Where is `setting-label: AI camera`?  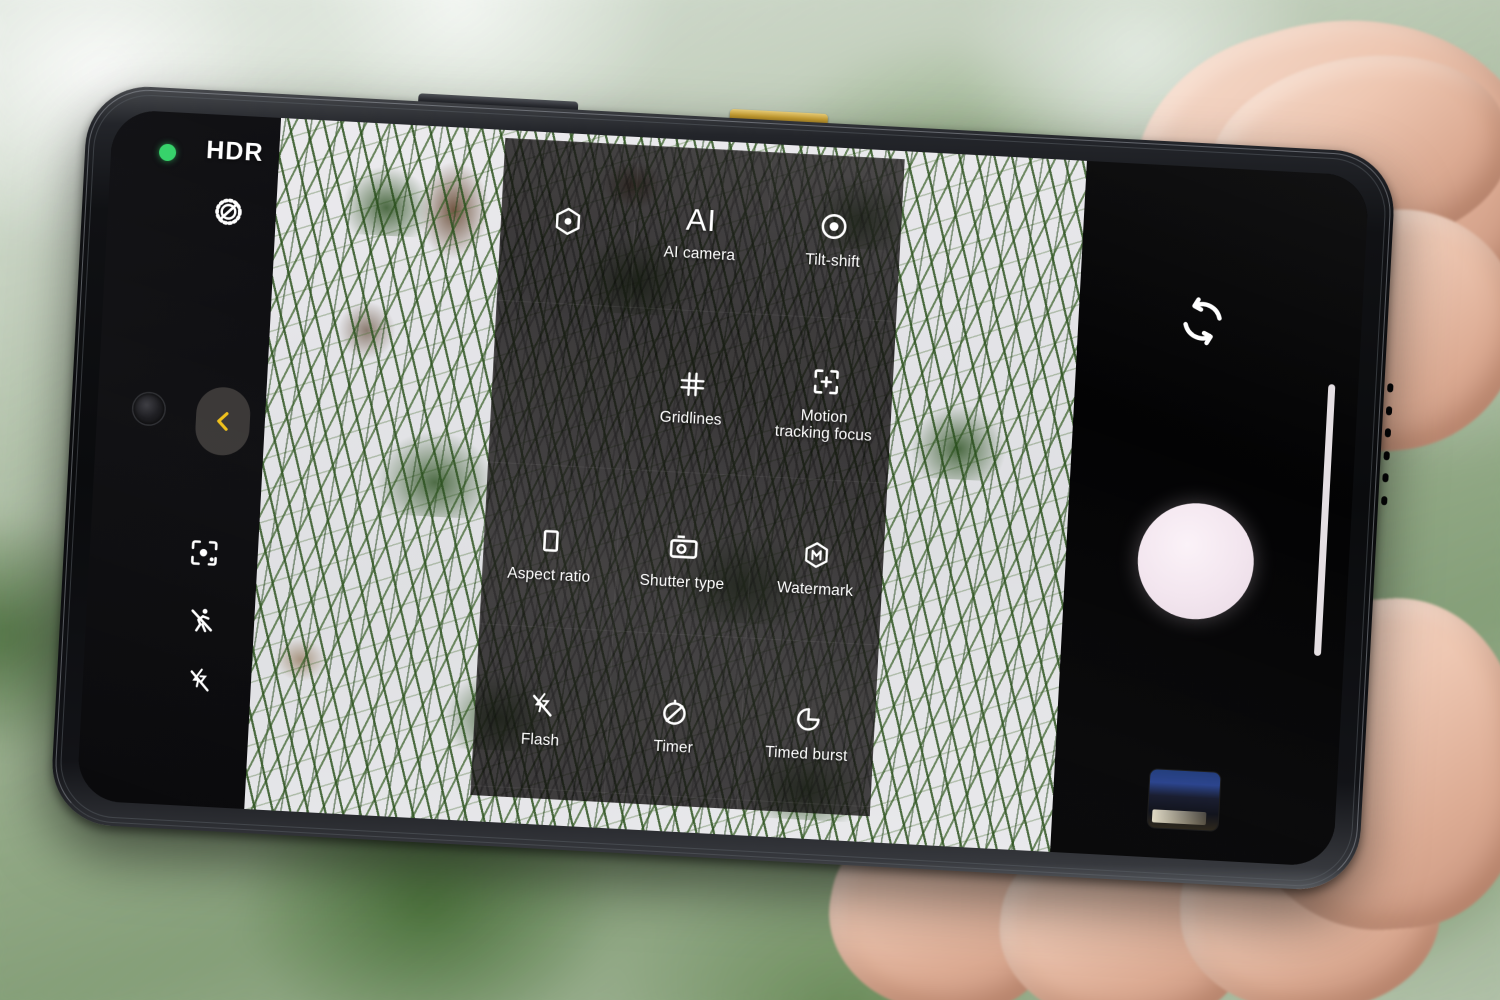
setting-label: AI camera is located at coordinates (699, 254).